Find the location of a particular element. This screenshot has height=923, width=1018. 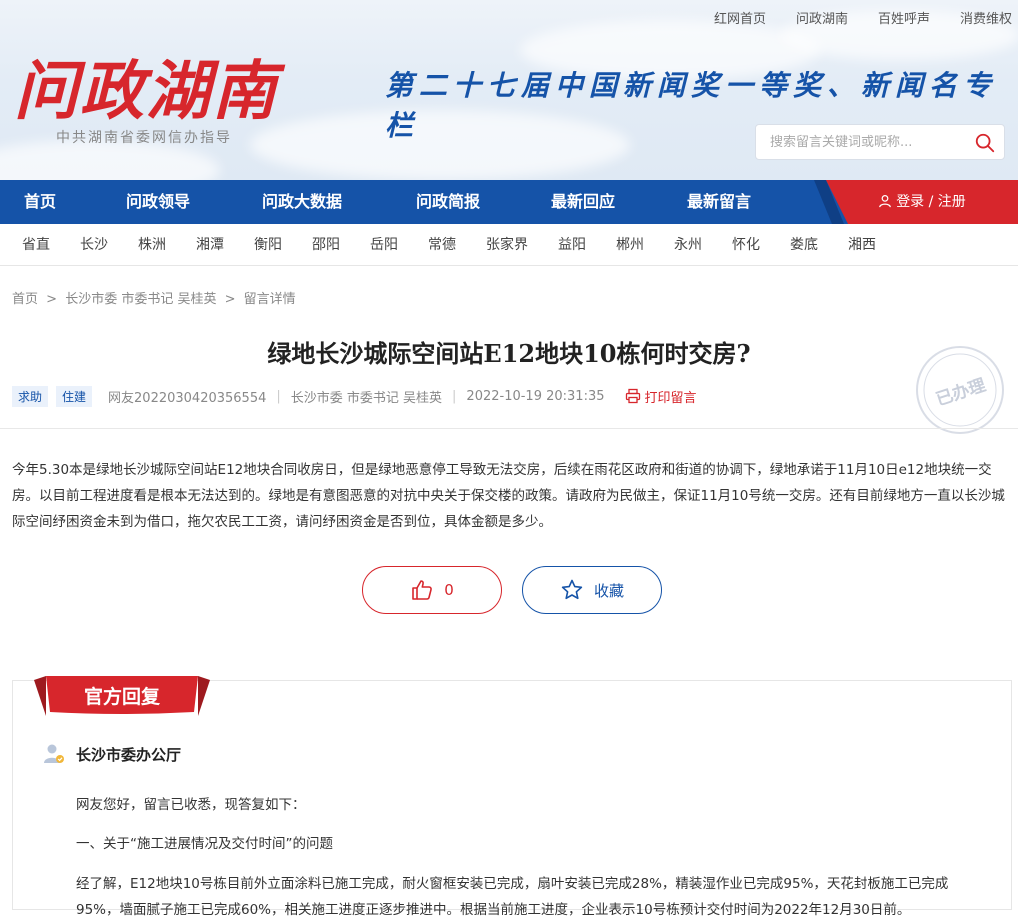

search-box is located at coordinates (880, 142).